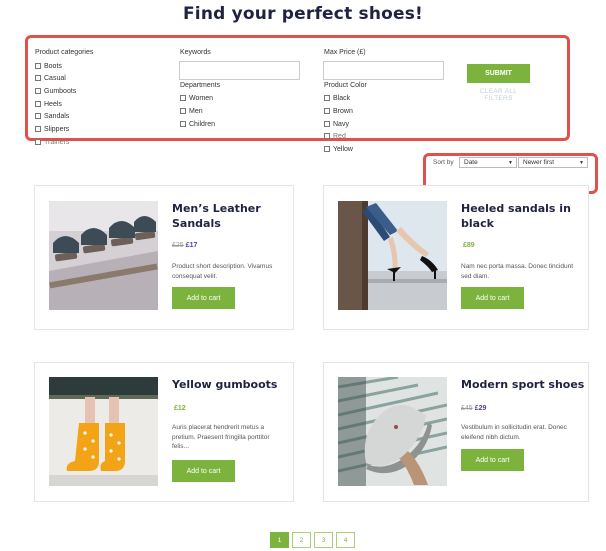 Image resolution: width=606 pixels, height=551 pixels. I want to click on max-price-input, so click(383, 70).